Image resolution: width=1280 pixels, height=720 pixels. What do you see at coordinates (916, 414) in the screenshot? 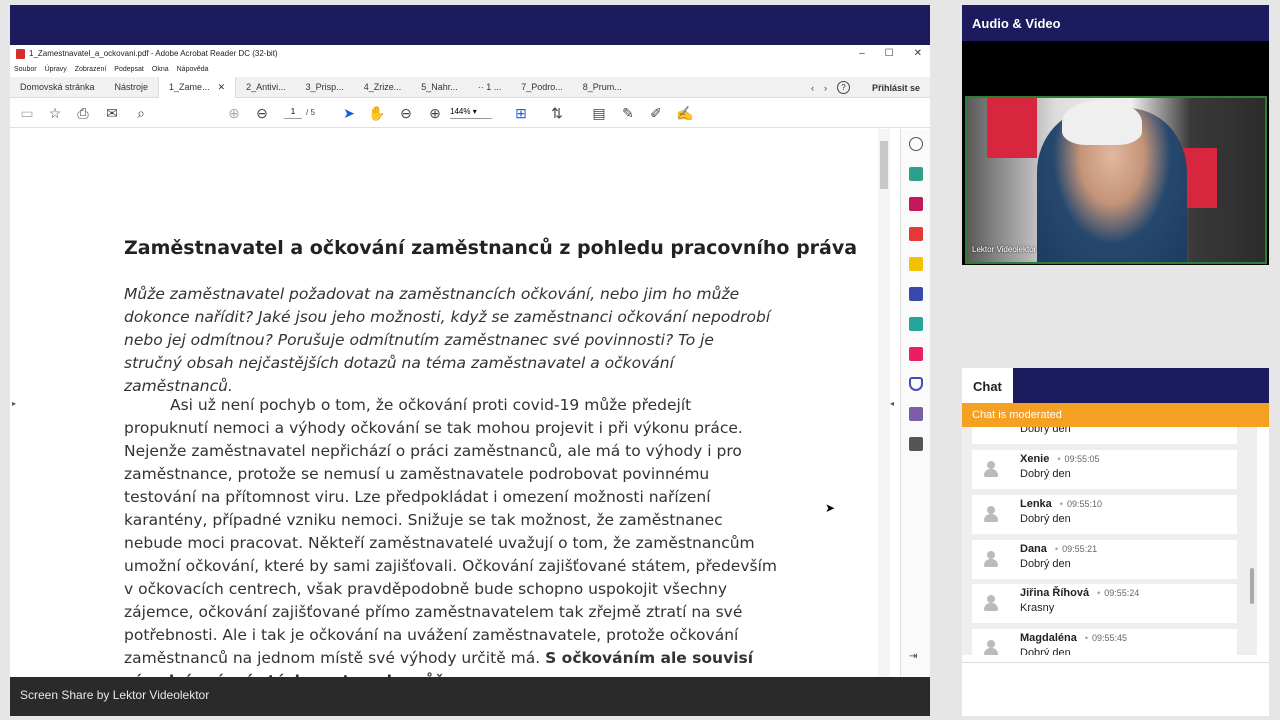
I see `request-signature-icon` at bounding box center [916, 414].